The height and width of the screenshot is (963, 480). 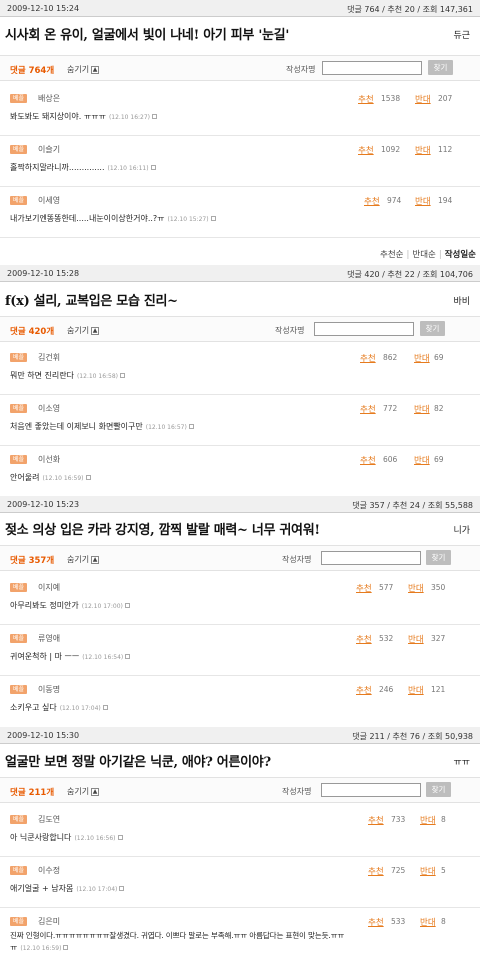 I want to click on comment-time: (12.10 16:11), so click(x=128, y=168).